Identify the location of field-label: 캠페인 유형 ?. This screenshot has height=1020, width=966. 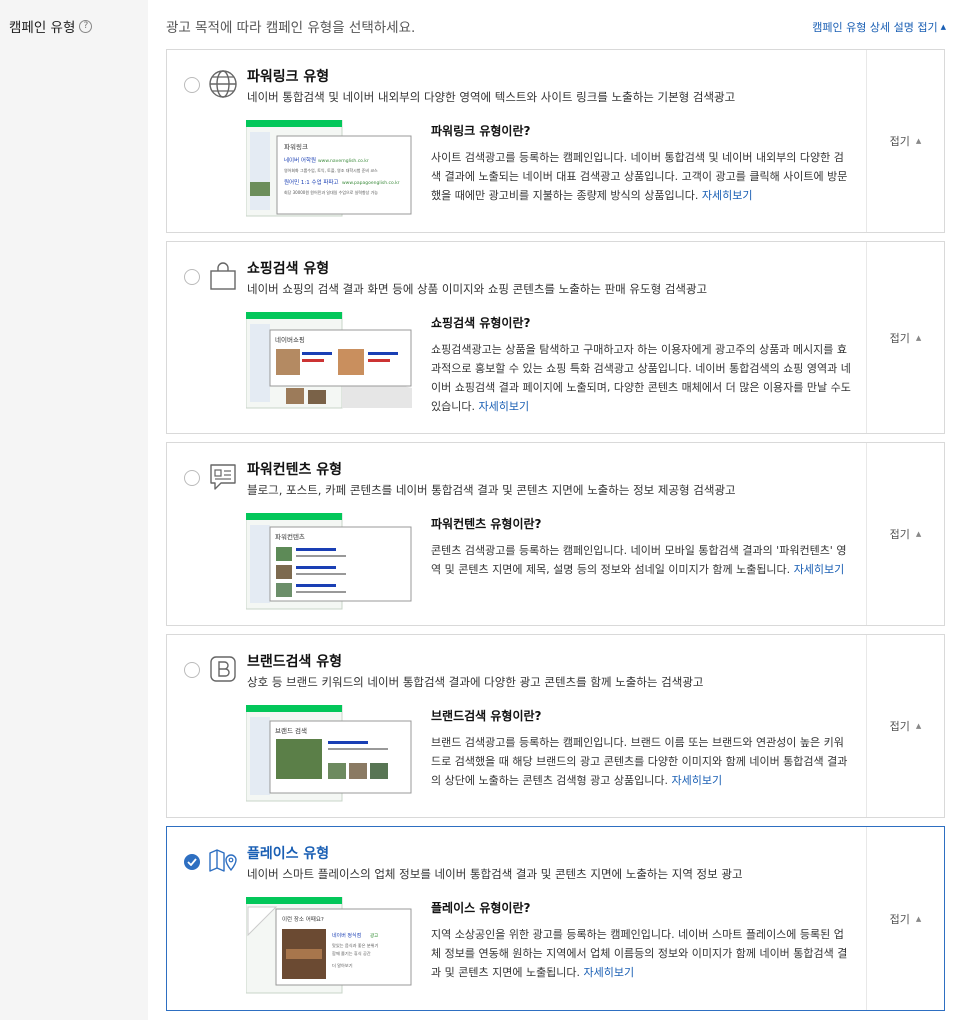
(51, 26).